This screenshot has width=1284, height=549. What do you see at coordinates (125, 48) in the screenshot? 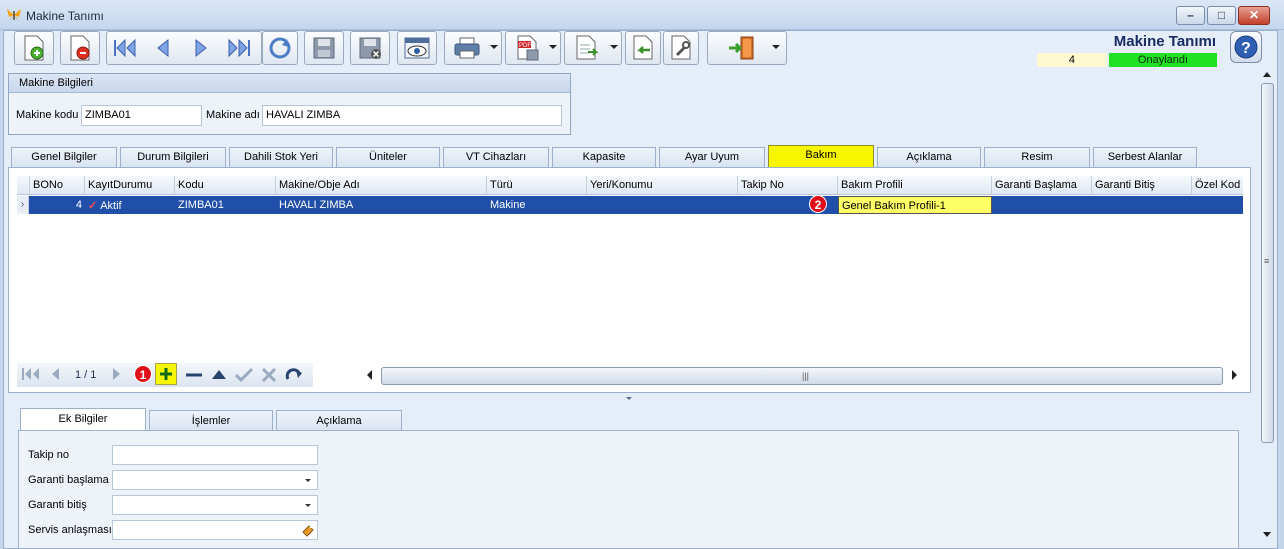
I see `first-record-icon` at bounding box center [125, 48].